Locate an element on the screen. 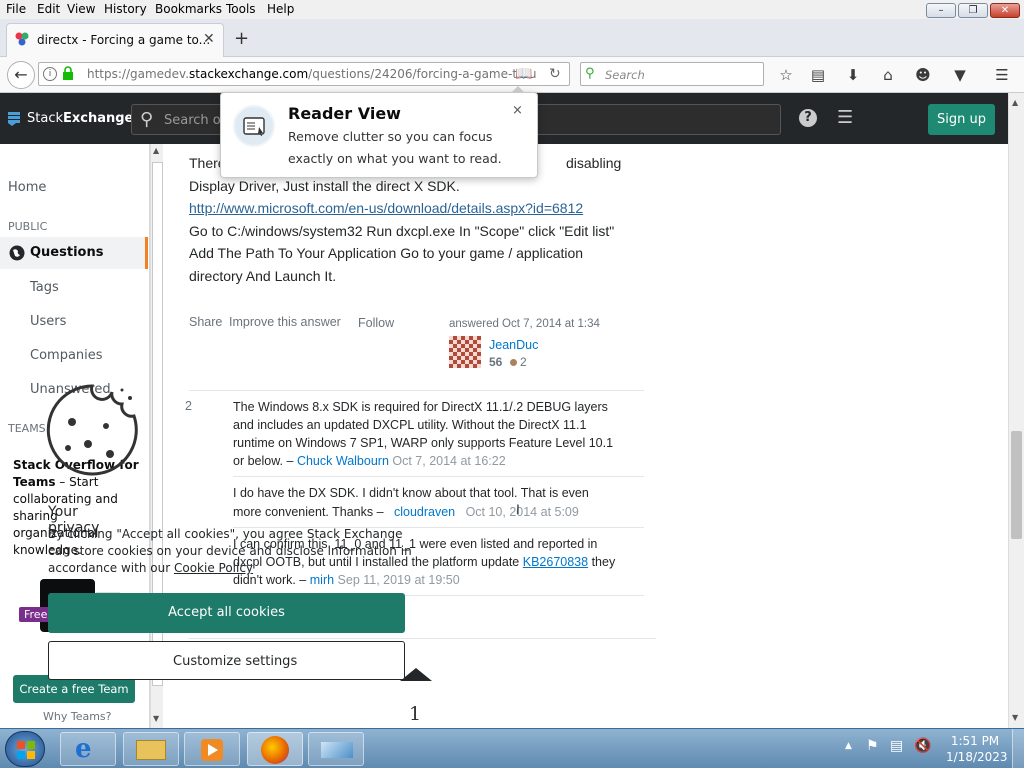 This screenshot has width=1024, height=772. site-search-placeholder: Search or is located at coordinates (195, 120).